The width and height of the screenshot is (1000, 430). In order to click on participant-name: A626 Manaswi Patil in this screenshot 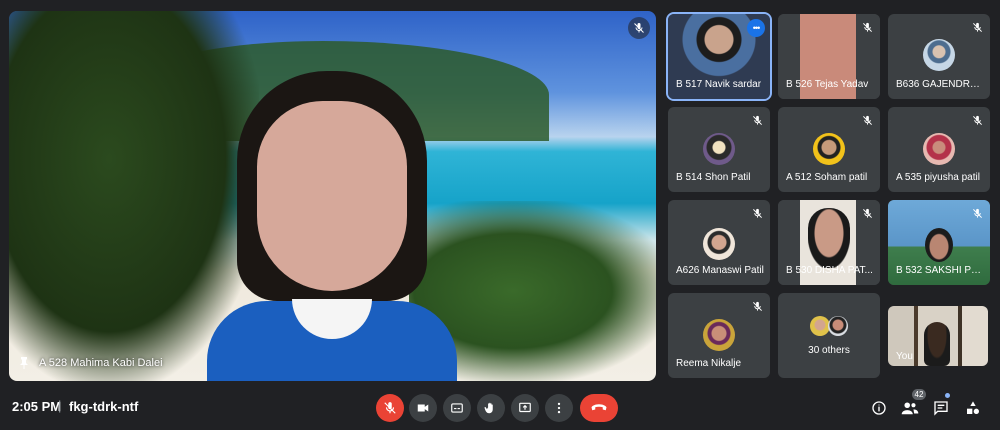, I will do `click(720, 270)`.